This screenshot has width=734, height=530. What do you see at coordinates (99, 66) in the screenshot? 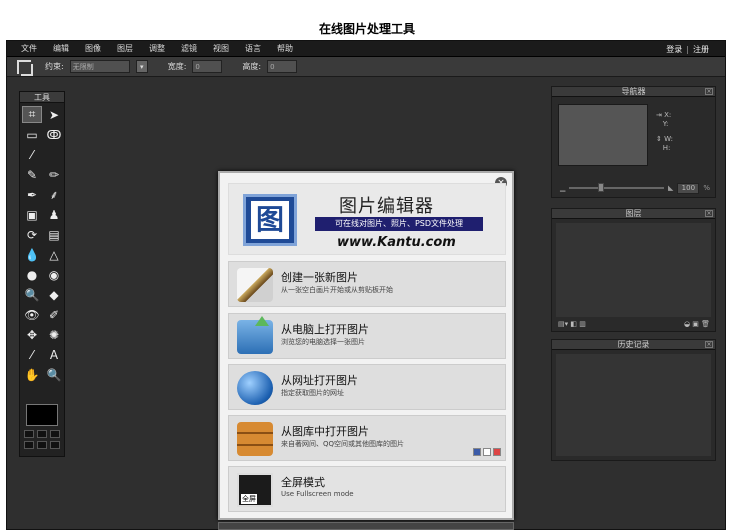
I see `constraint-select: 无限制` at bounding box center [99, 66].